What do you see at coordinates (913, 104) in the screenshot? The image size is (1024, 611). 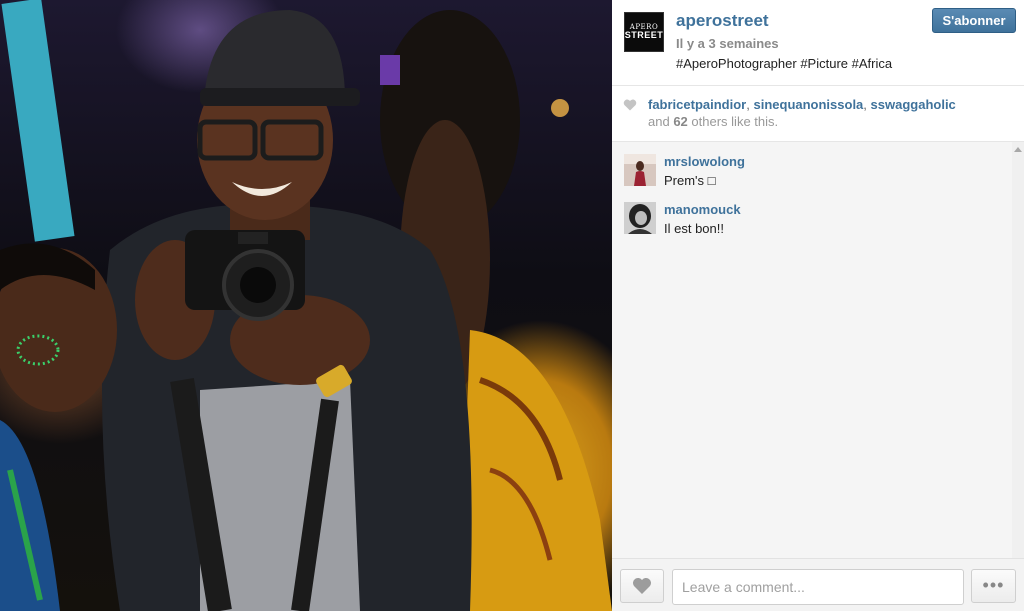 I see `liker-link: sswaggaholic` at bounding box center [913, 104].